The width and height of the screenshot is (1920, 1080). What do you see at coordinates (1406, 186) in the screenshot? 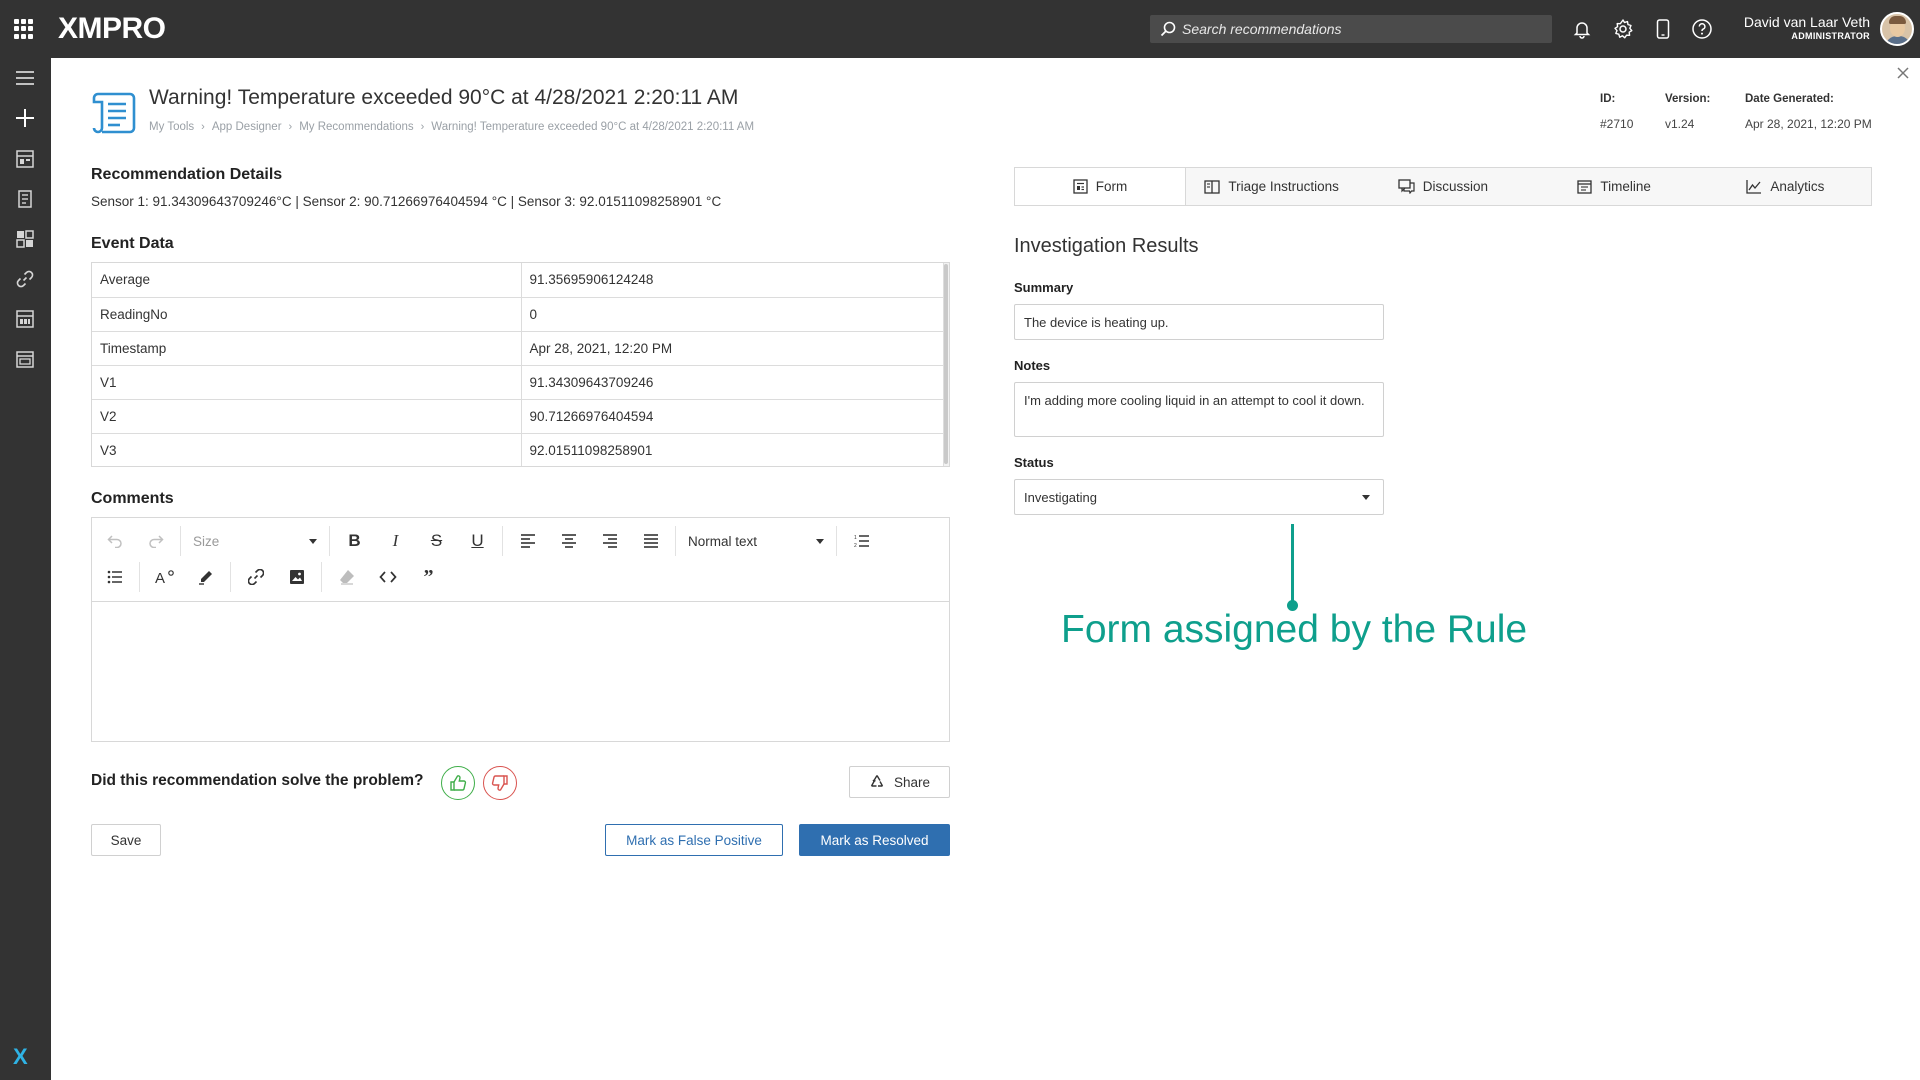
I see `discussion-icon` at bounding box center [1406, 186].